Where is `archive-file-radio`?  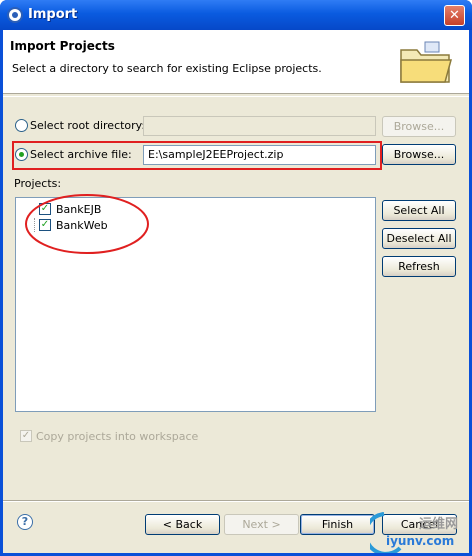
archive-file-radio is located at coordinates (21, 154).